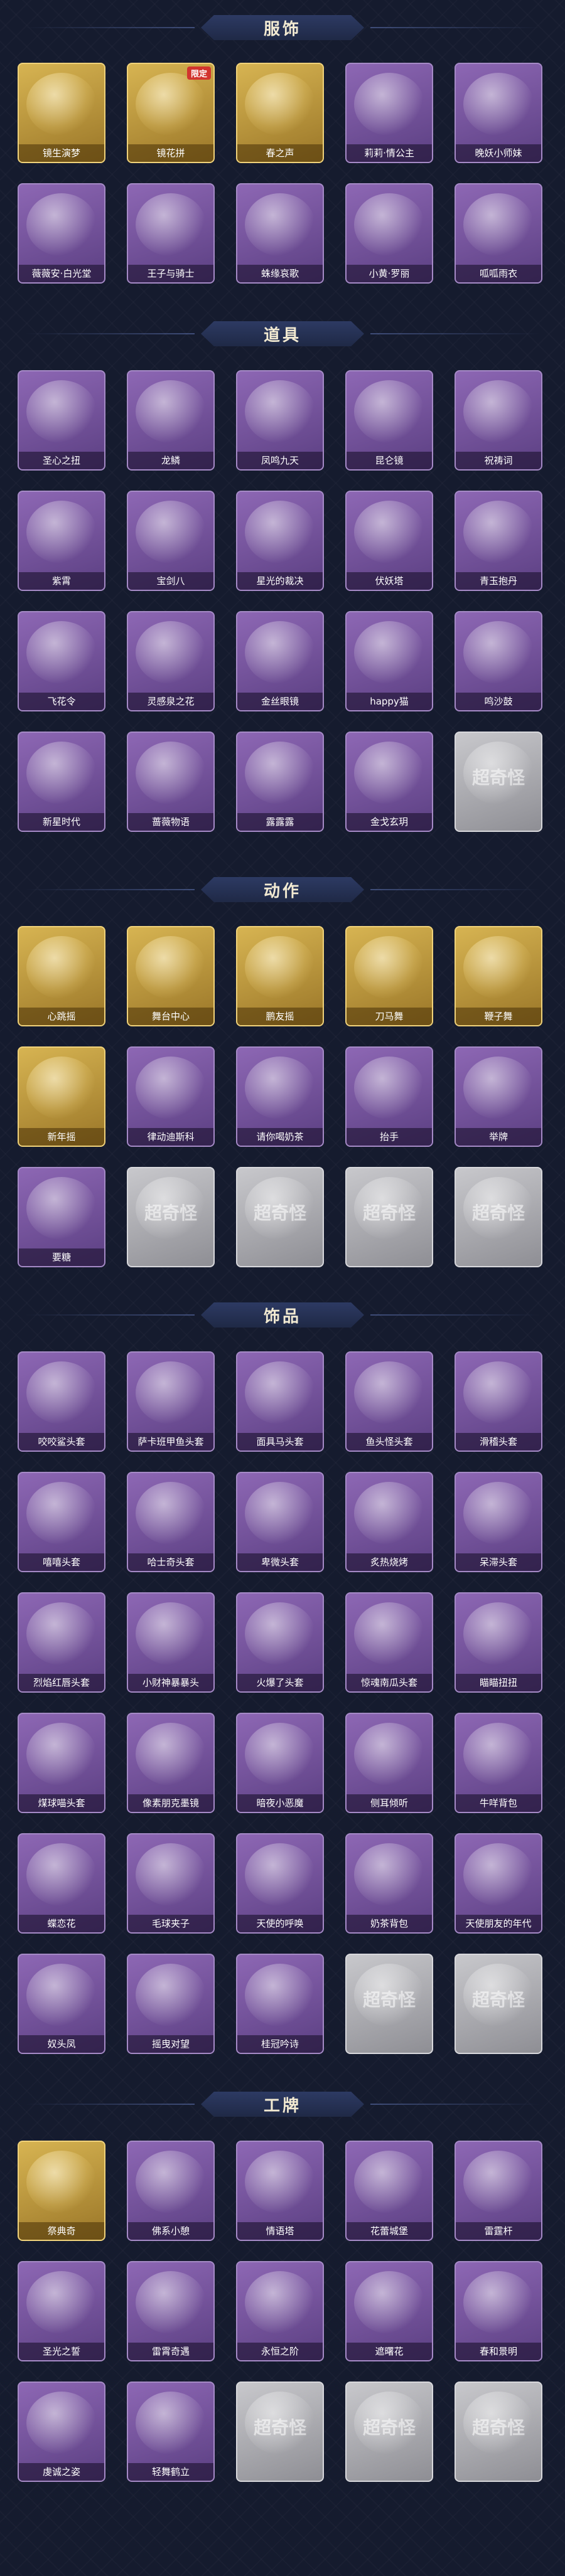  I want to click on item-card: 要糖, so click(61, 1217).